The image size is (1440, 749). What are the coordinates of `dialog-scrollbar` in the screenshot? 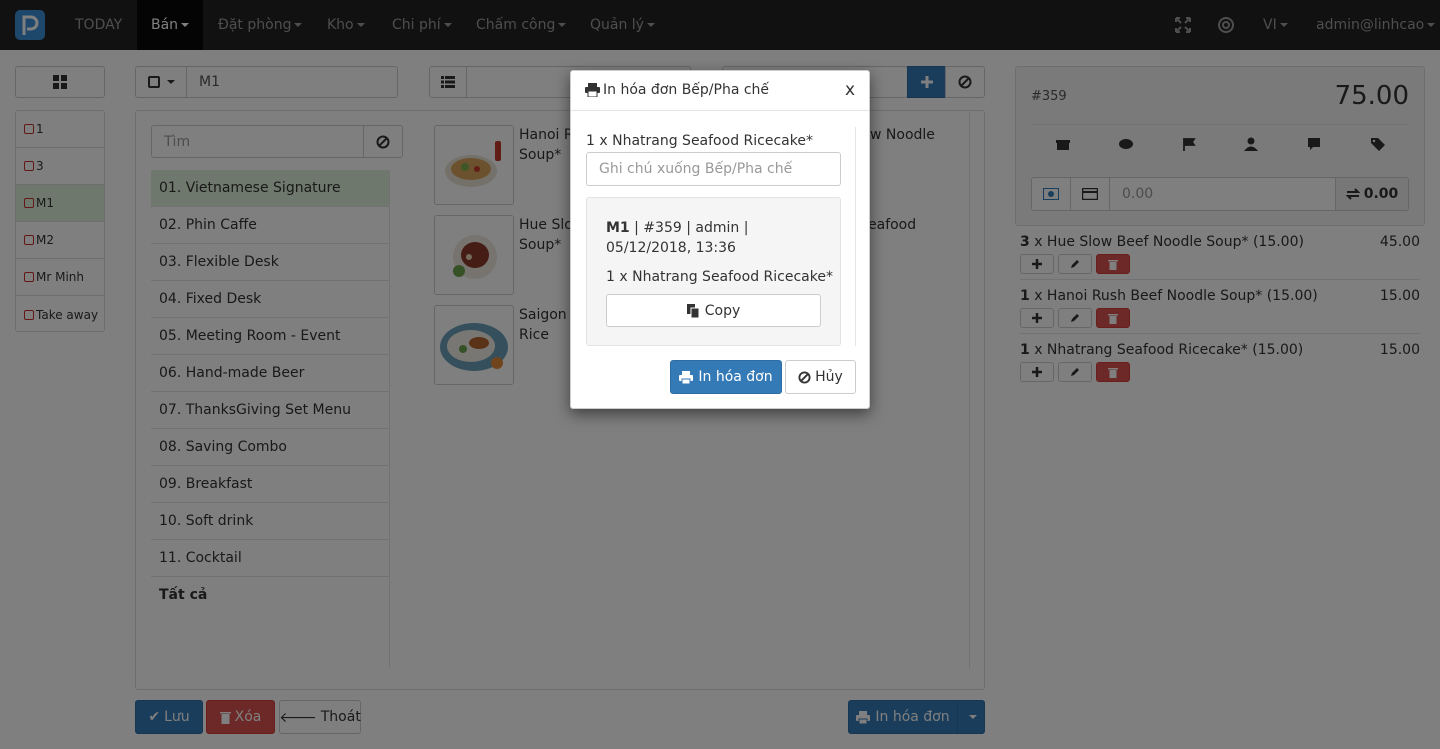 It's located at (855, 236).